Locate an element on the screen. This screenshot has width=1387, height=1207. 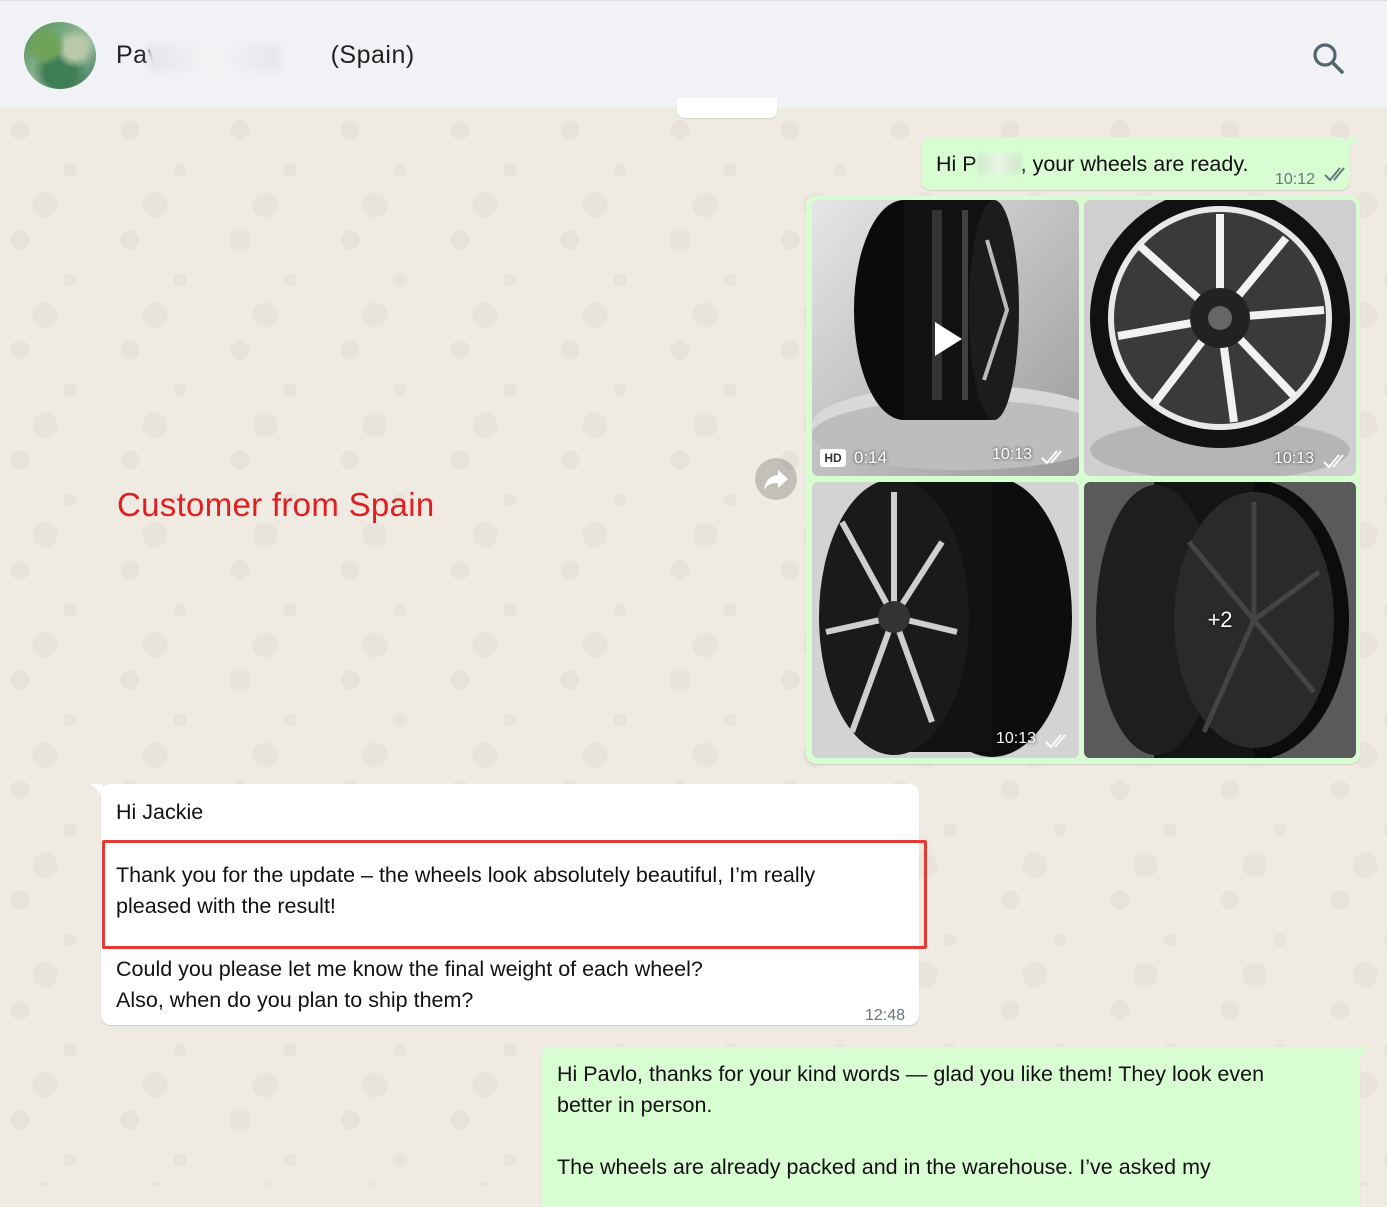
message-time: 10:12 is located at coordinates (1295, 179).